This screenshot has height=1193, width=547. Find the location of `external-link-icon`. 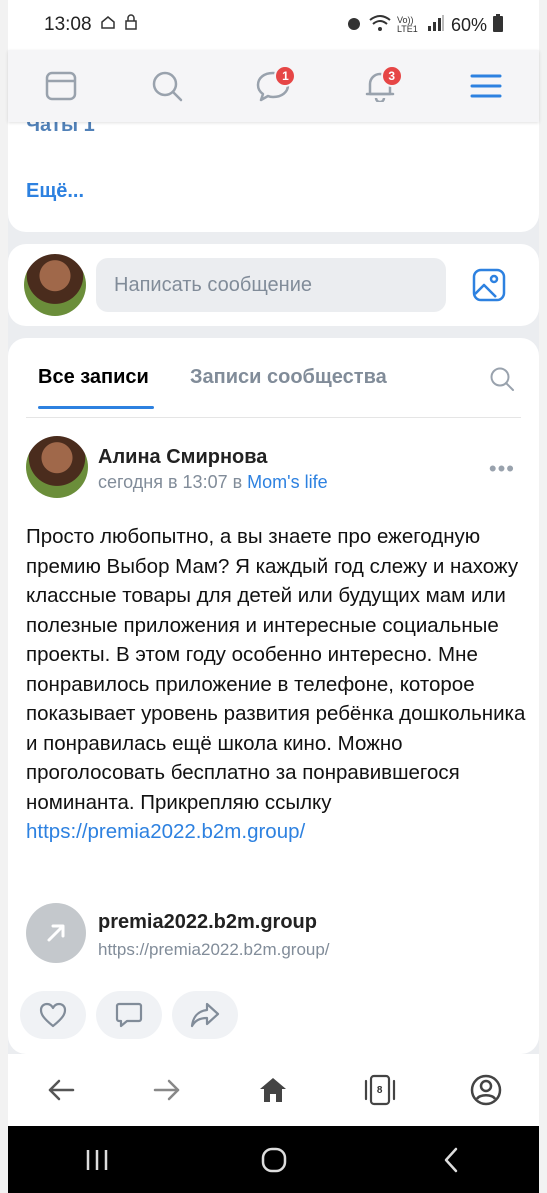

external-link-icon is located at coordinates (56, 933).